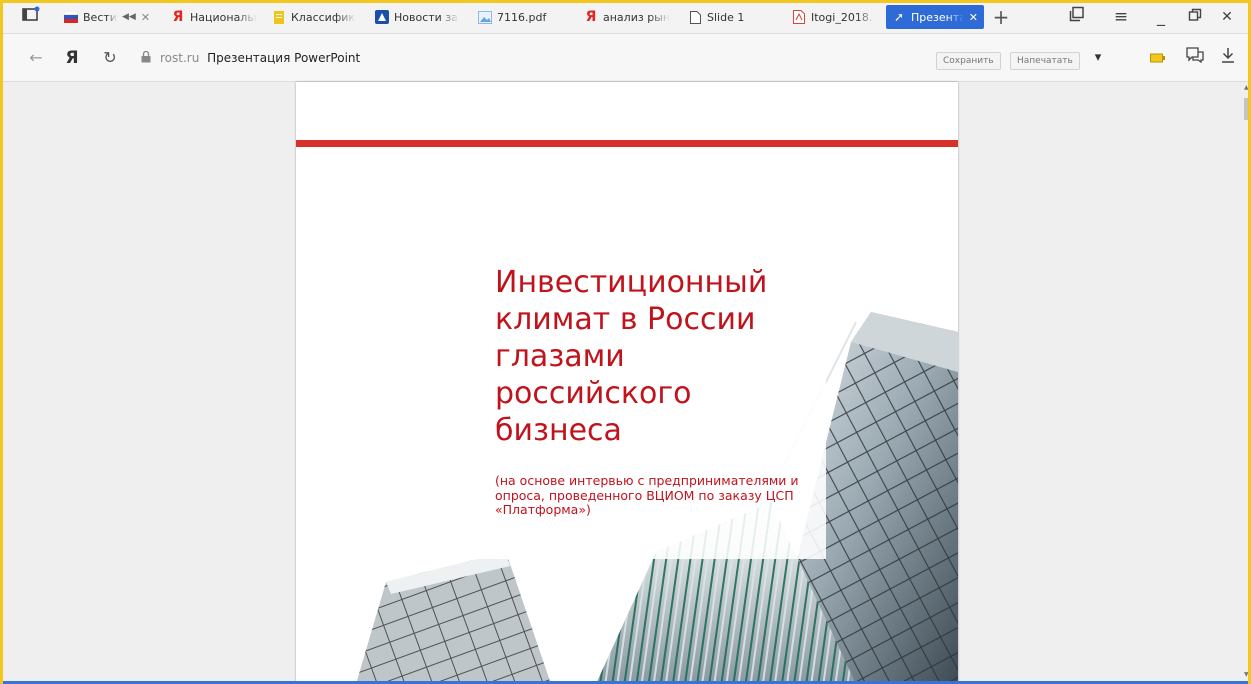 The height and width of the screenshot is (684, 1251). What do you see at coordinates (382, 17) in the screenshot?
I see `news-icon` at bounding box center [382, 17].